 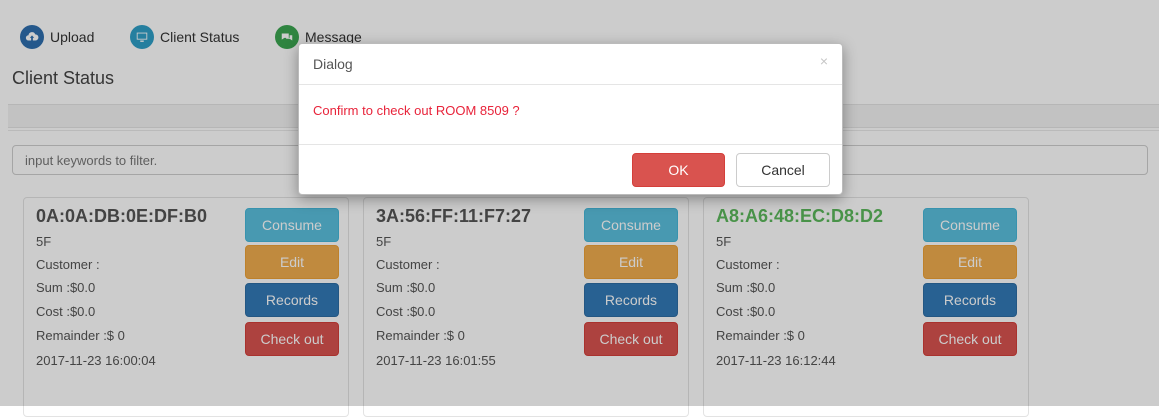 What do you see at coordinates (824, 61) in the screenshot?
I see `close-icon: ×` at bounding box center [824, 61].